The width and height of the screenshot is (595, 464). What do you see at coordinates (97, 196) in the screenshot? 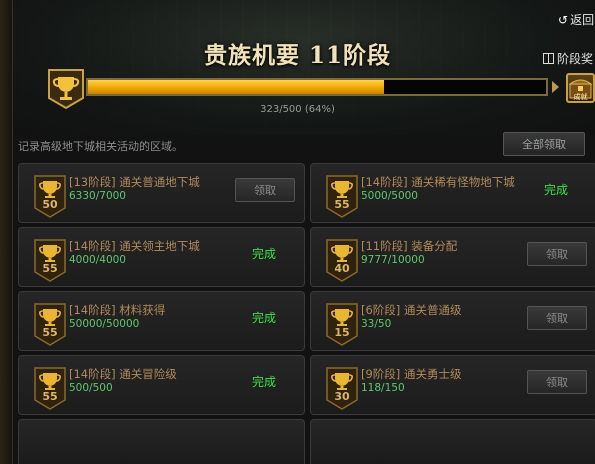
I see `achievement-count: 6330/7000` at bounding box center [97, 196].